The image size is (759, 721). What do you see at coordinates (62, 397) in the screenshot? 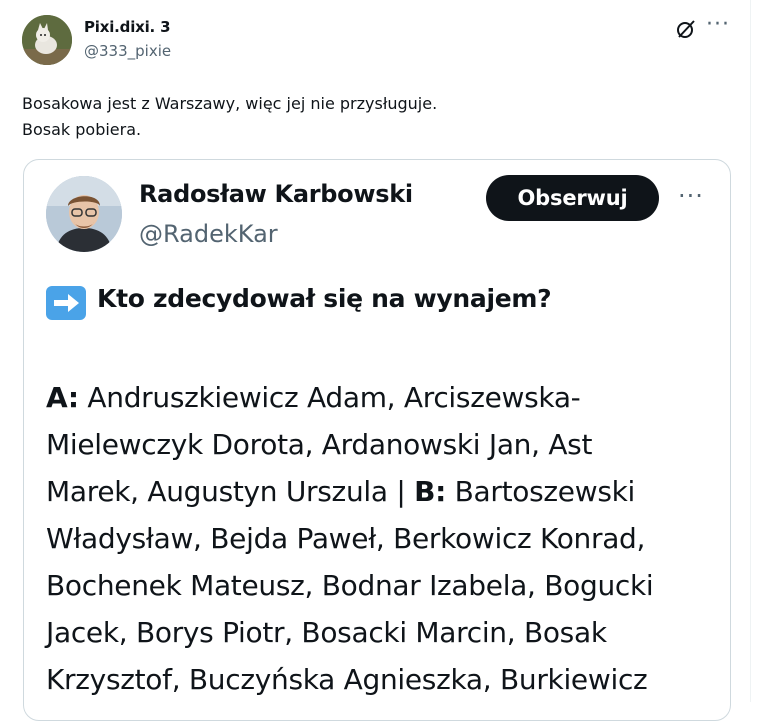
I see `section-label: A:` at bounding box center [62, 397].